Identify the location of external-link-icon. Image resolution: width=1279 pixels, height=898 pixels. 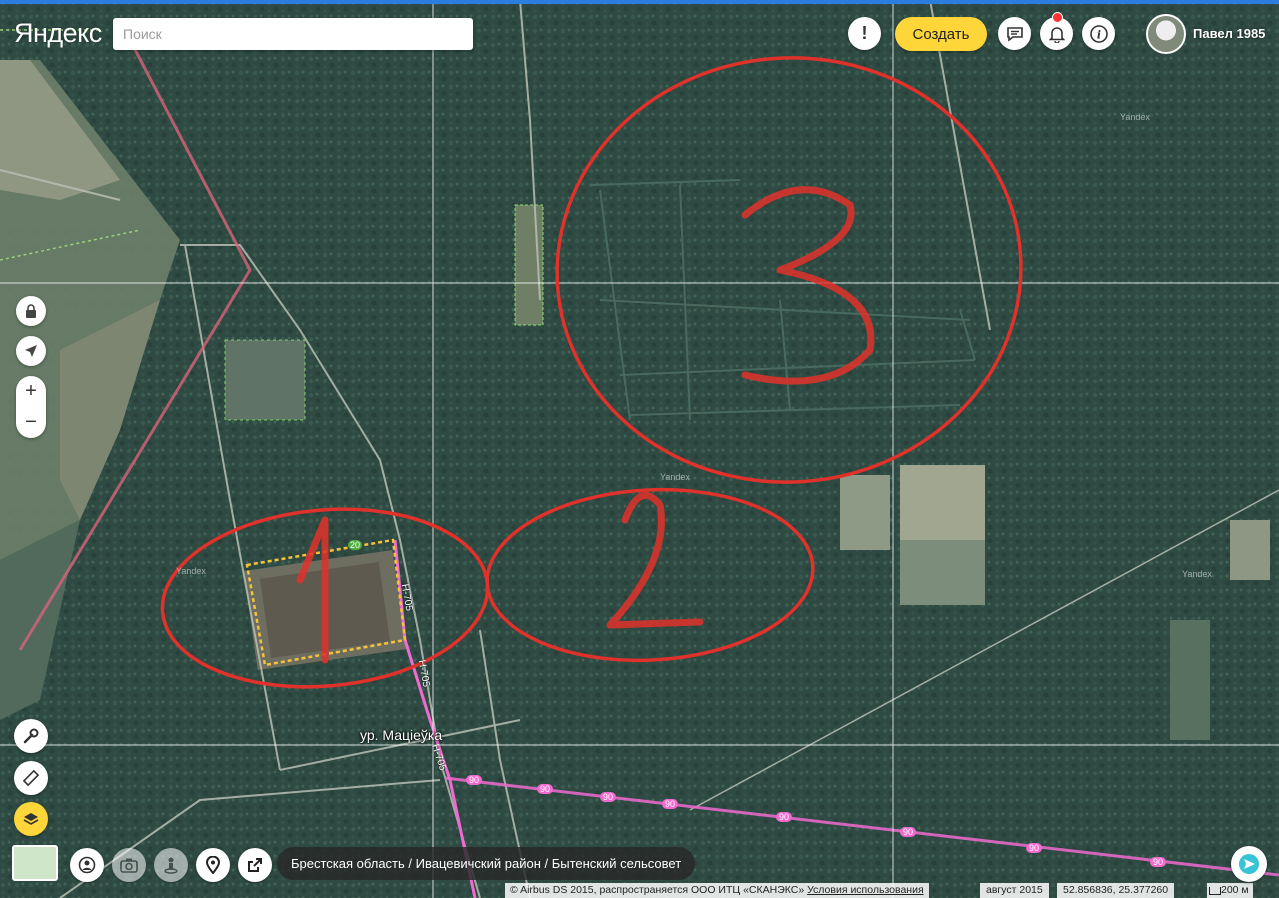
(255, 865).